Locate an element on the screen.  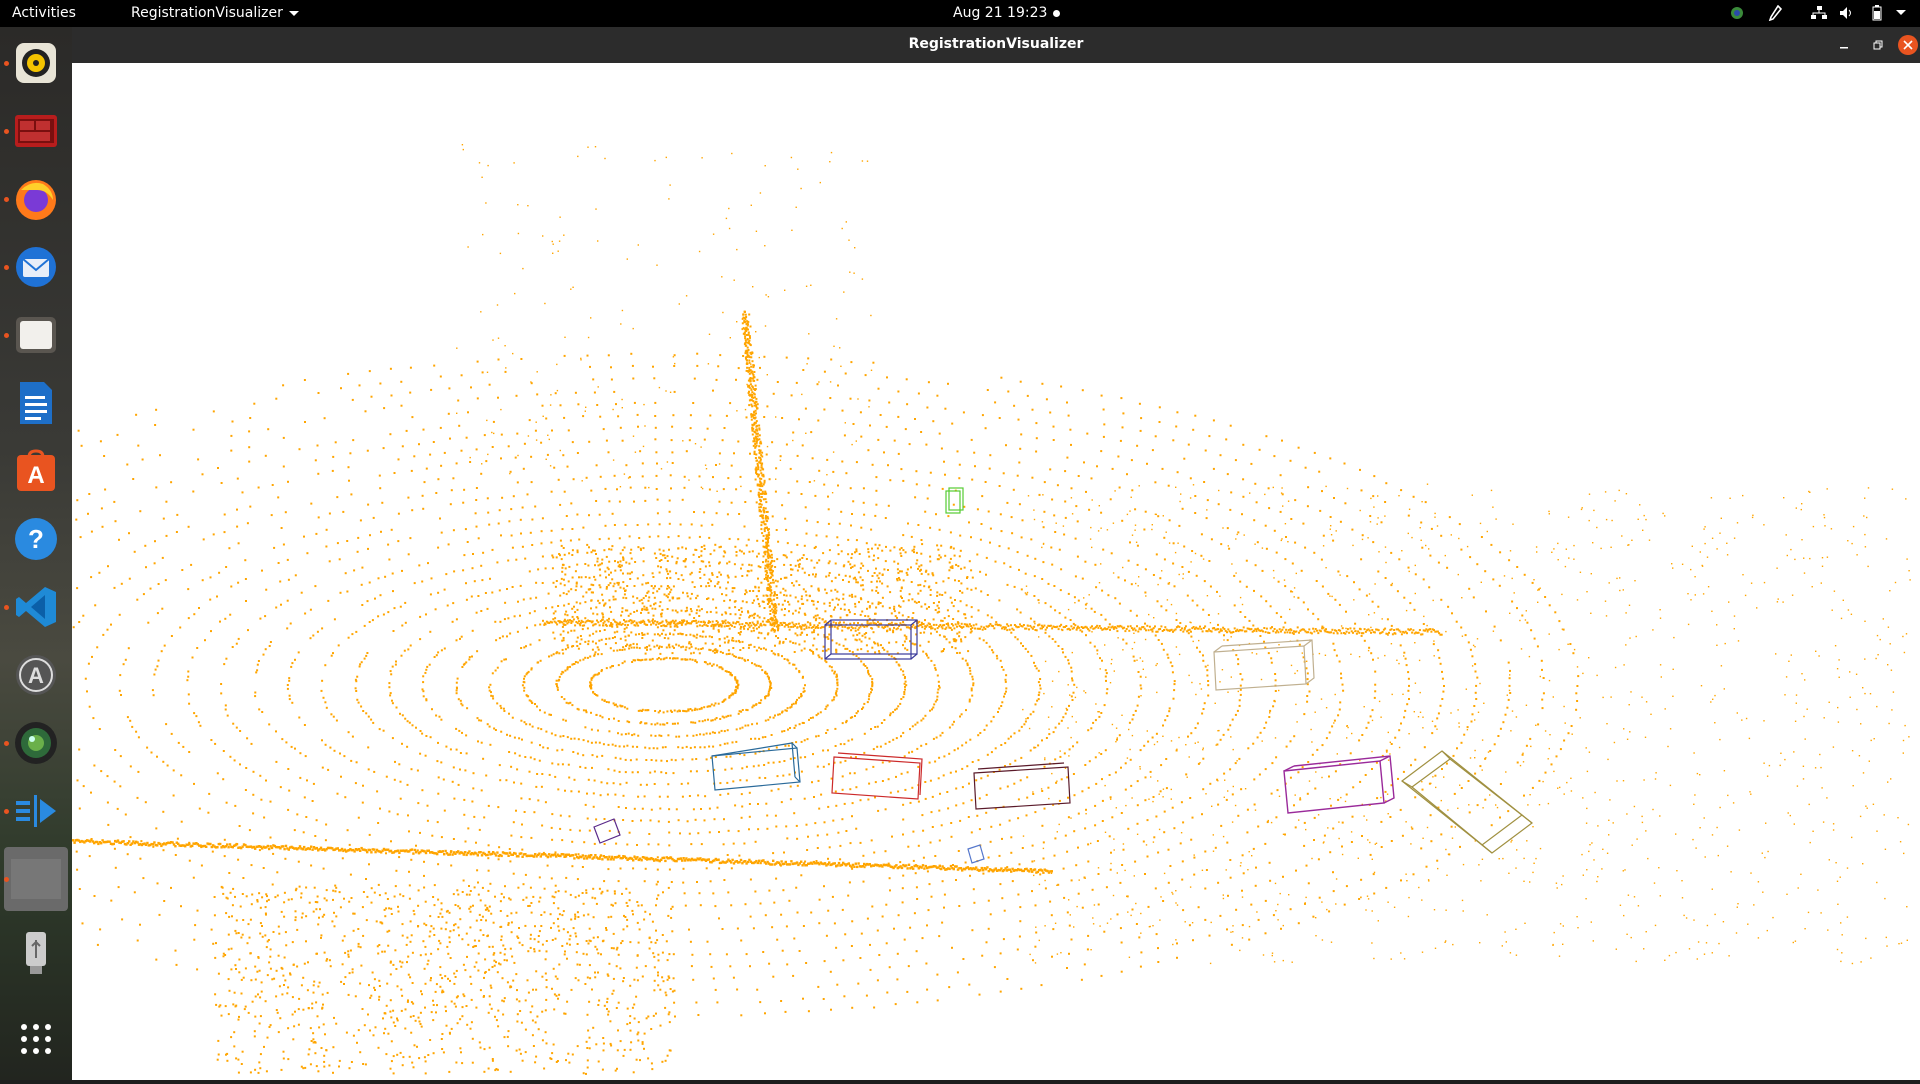
close-icon is located at coordinates (1908, 45).